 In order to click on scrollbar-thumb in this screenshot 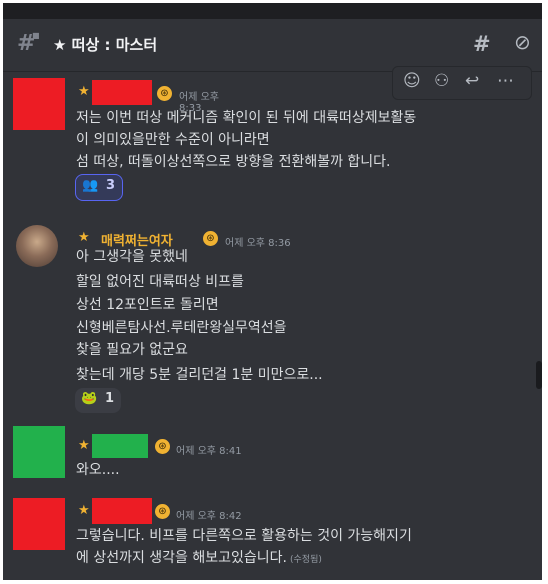, I will do `click(539, 375)`.